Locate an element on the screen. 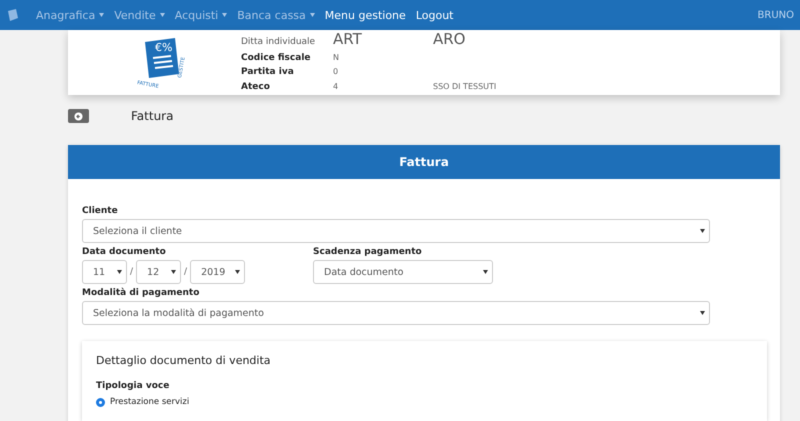 The image size is (800, 421). field-value: N is located at coordinates (336, 57).